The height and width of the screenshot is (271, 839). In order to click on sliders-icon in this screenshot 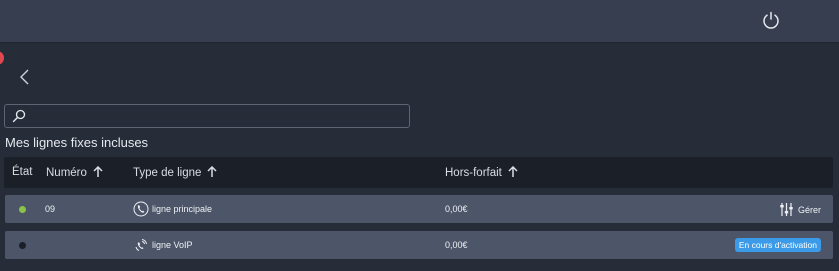, I will do `click(786, 209)`.